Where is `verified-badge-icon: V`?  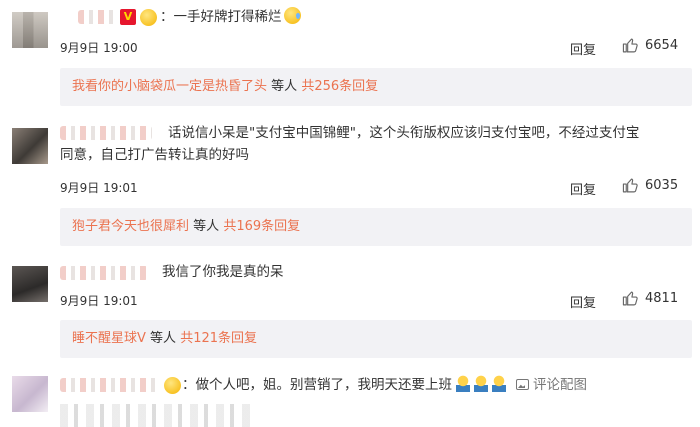
verified-badge-icon: V is located at coordinates (128, 17).